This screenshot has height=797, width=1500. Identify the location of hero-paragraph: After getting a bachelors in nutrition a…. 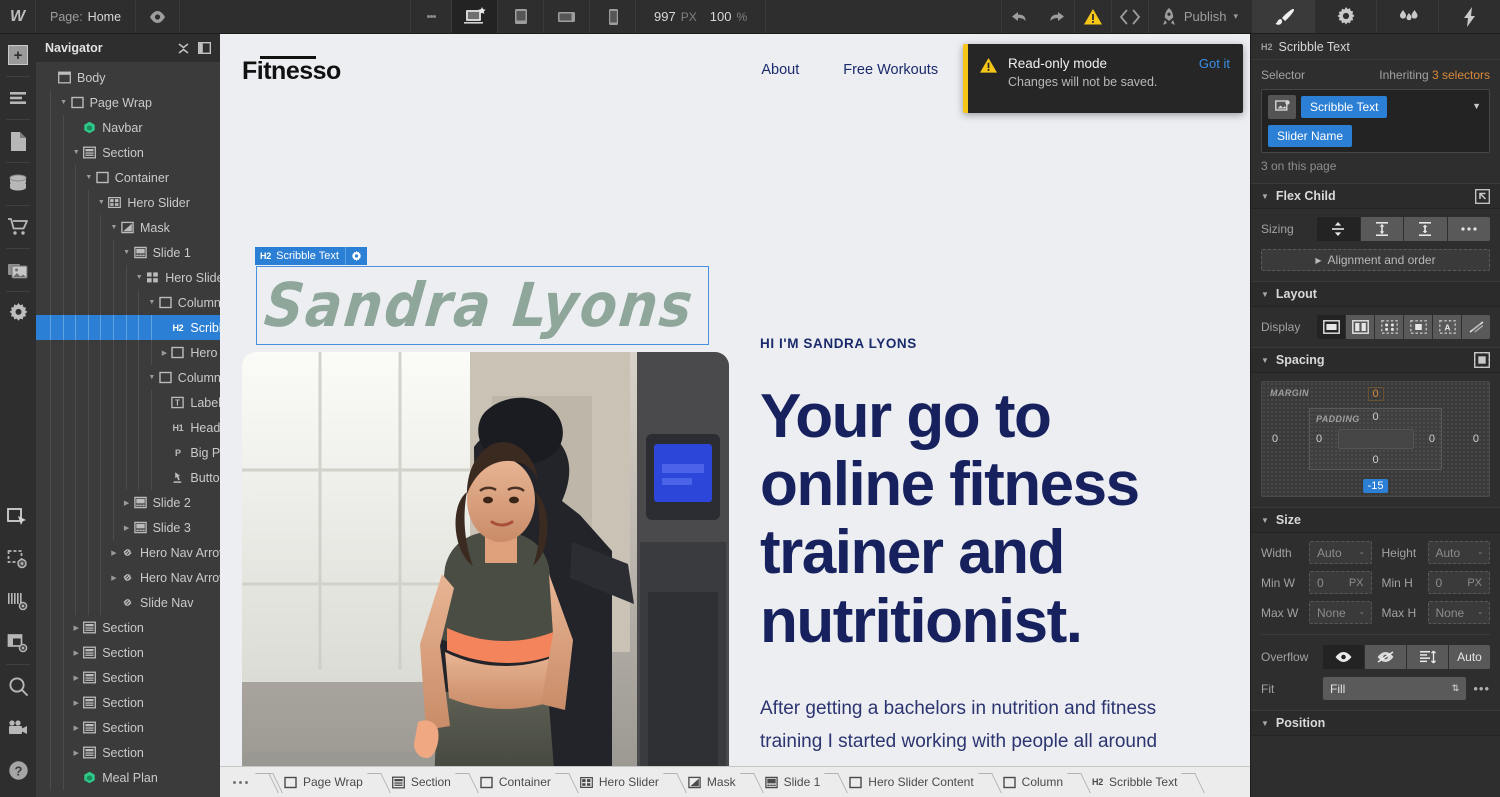
(990, 725).